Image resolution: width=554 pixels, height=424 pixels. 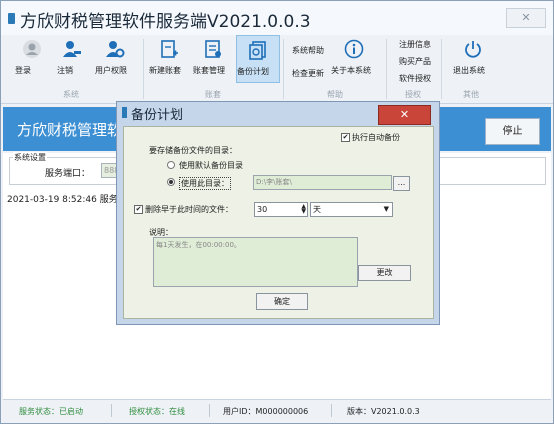 I want to click on log-line: 2021-03-19 8:52:46 服务, so click(x=62, y=200).